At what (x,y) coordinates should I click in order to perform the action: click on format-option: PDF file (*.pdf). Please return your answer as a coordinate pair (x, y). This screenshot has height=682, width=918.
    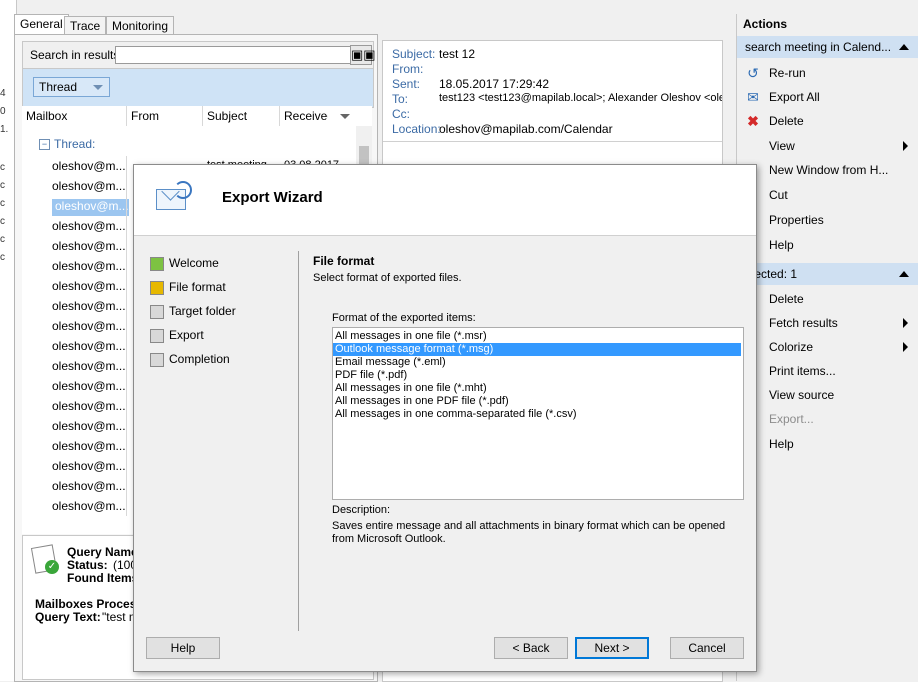
    Looking at the image, I should click on (371, 375).